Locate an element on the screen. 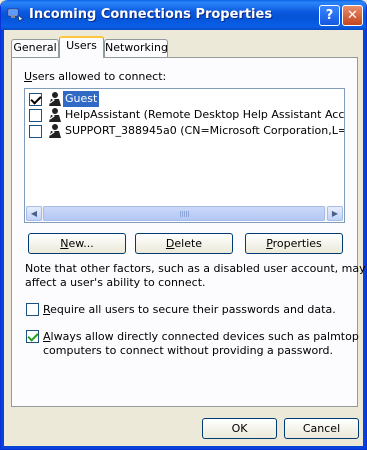 The image size is (367, 450). scroll-right-icon: ▶ is located at coordinates (335, 213).